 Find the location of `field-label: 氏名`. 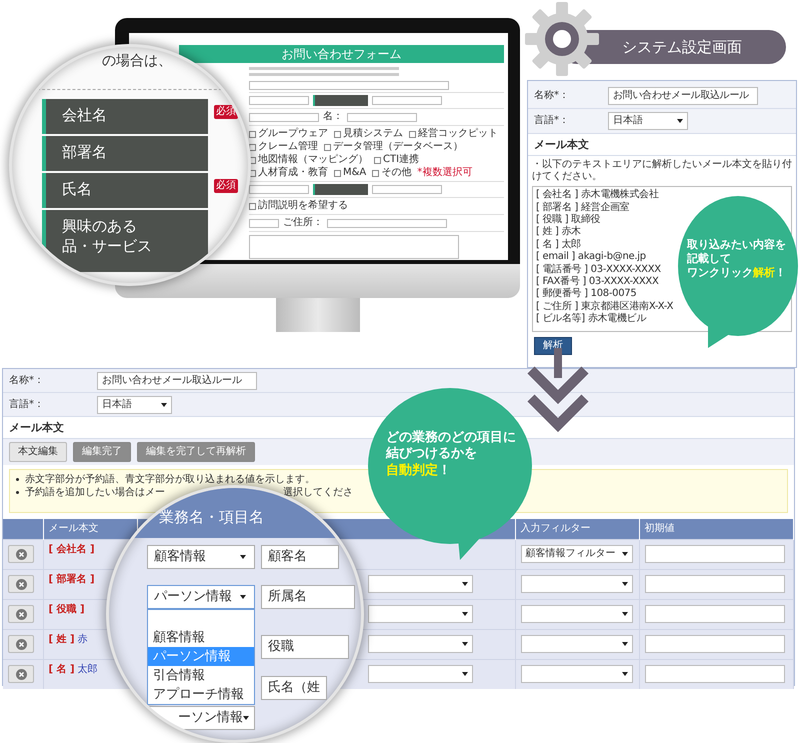

field-label: 氏名 is located at coordinates (125, 190).